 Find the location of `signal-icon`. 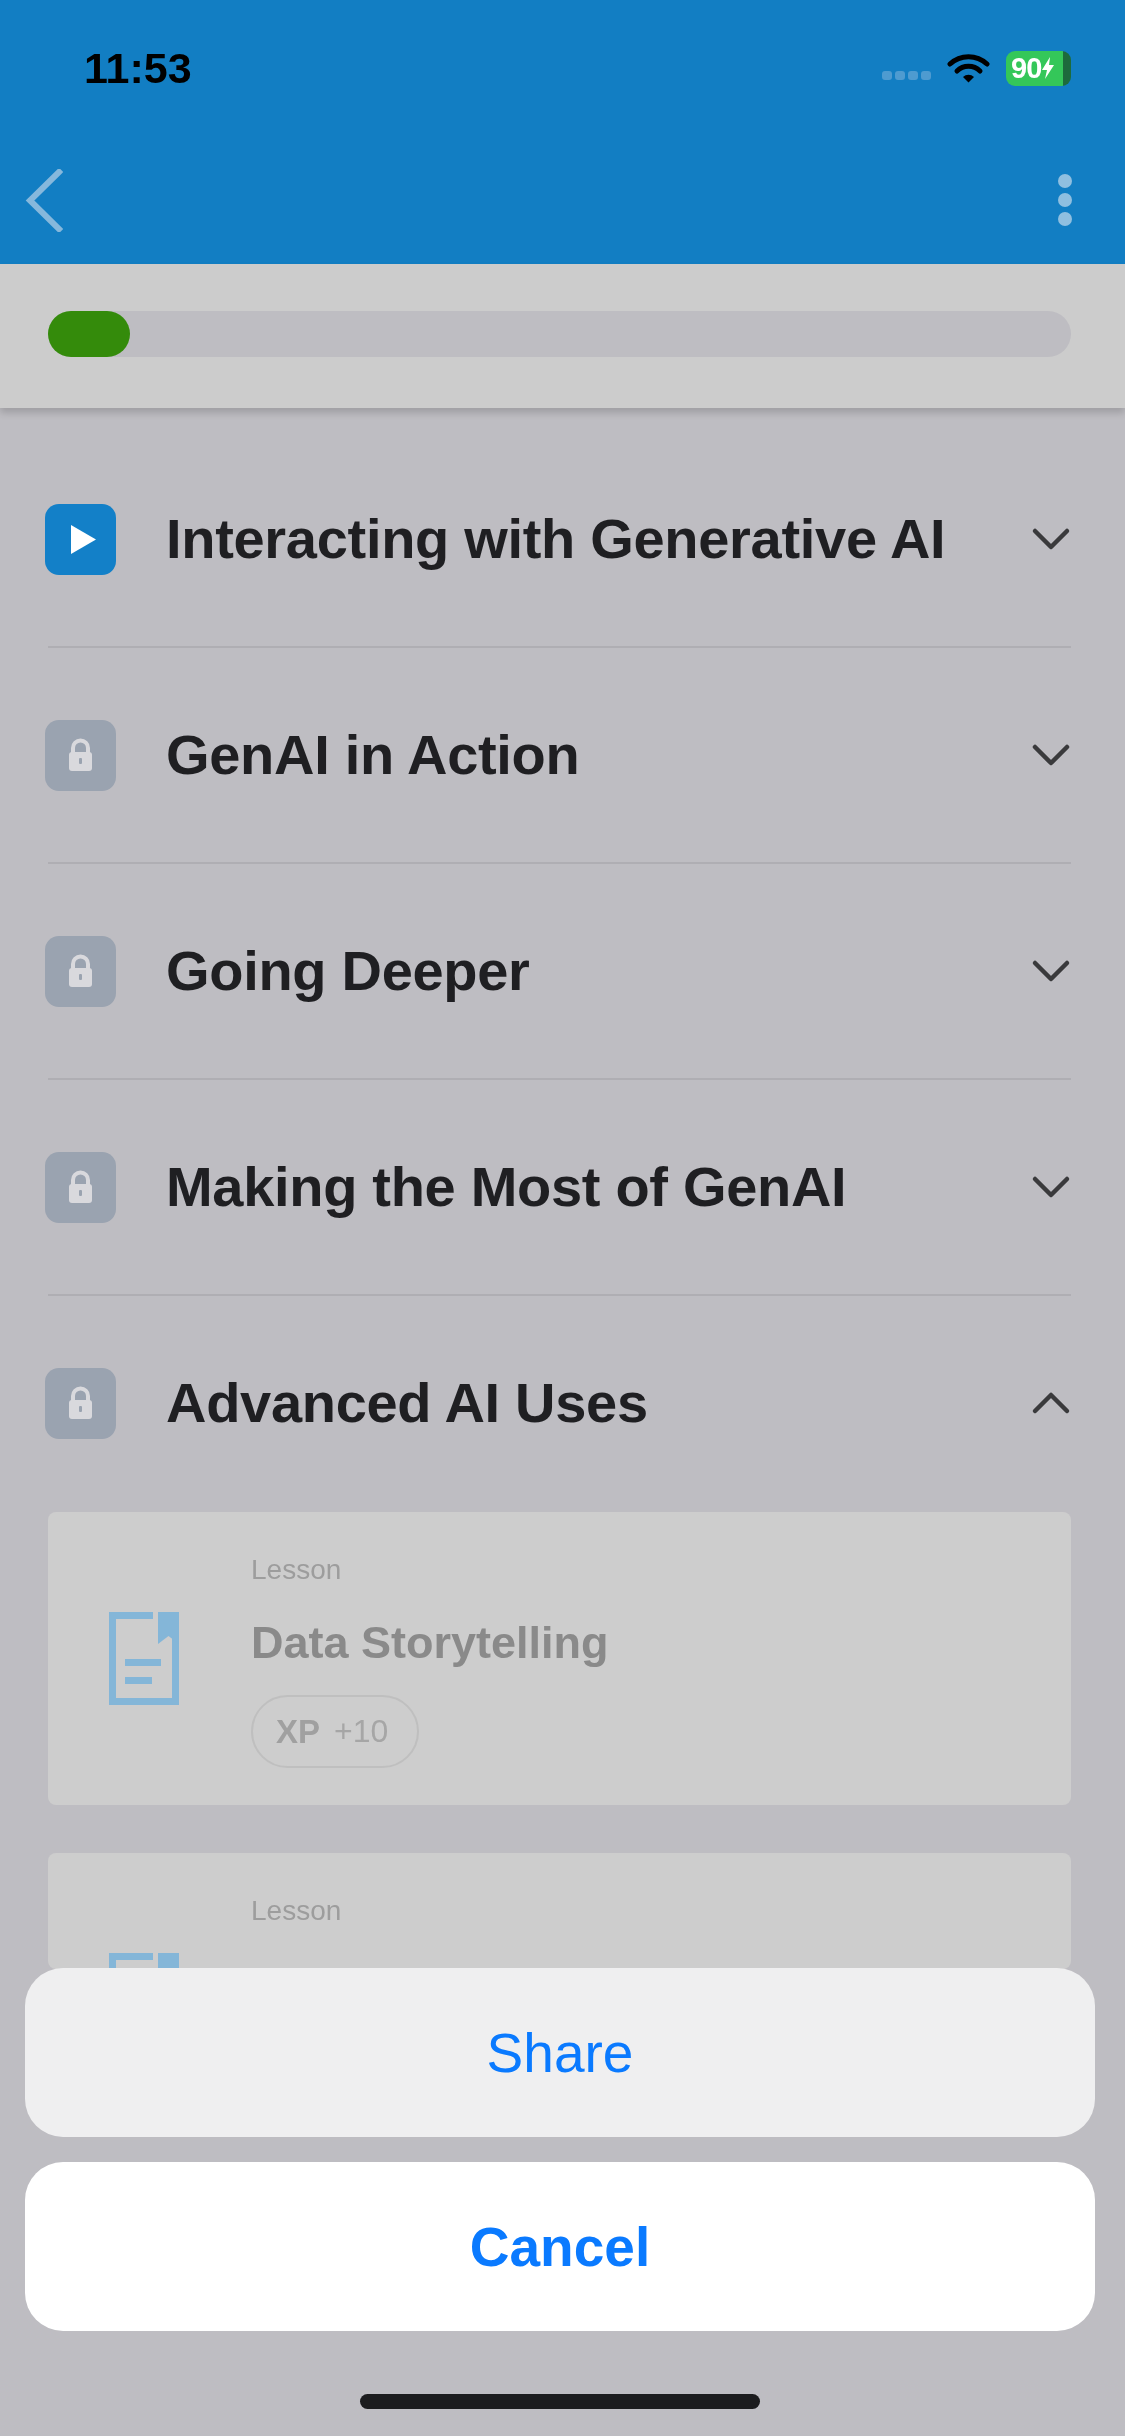

signal-icon is located at coordinates (906, 75).